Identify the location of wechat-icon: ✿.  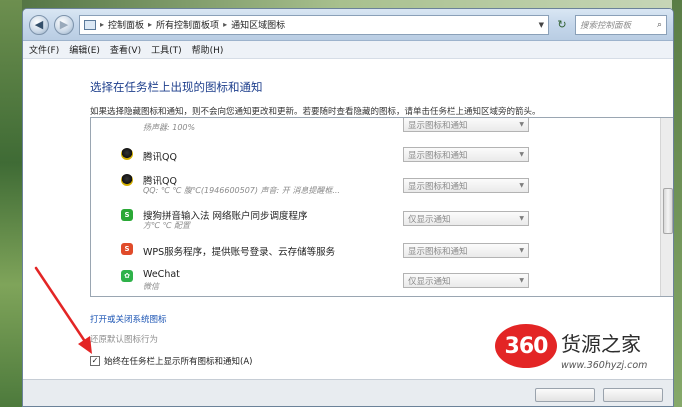
(127, 276).